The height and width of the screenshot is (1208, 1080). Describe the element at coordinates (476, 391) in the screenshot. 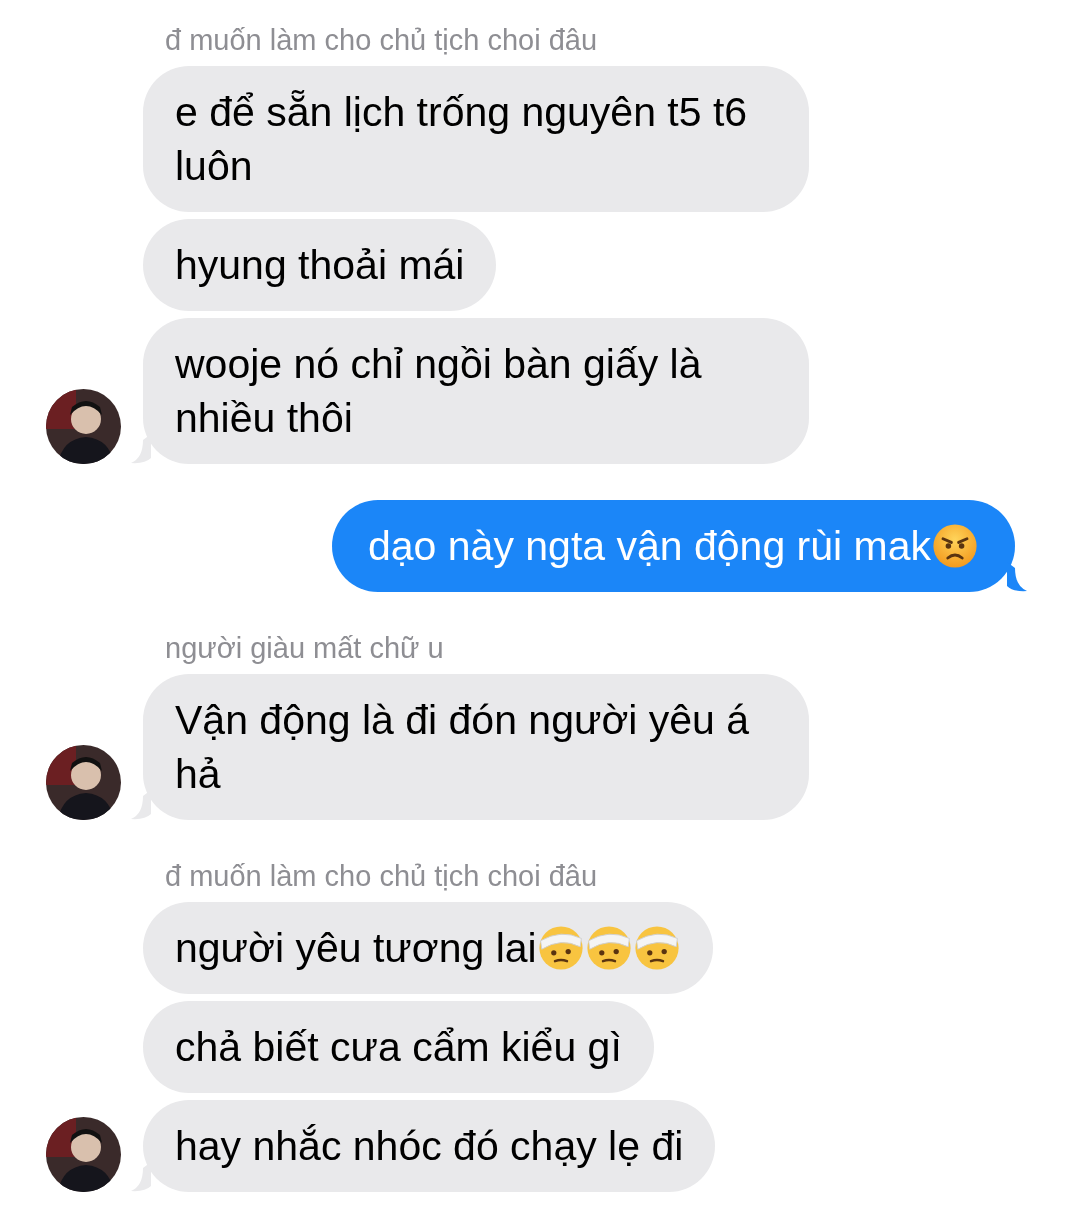

I see `message-bubble: wooje nó chỉ ngồi bàn giấy là nhiều thôi` at that location.